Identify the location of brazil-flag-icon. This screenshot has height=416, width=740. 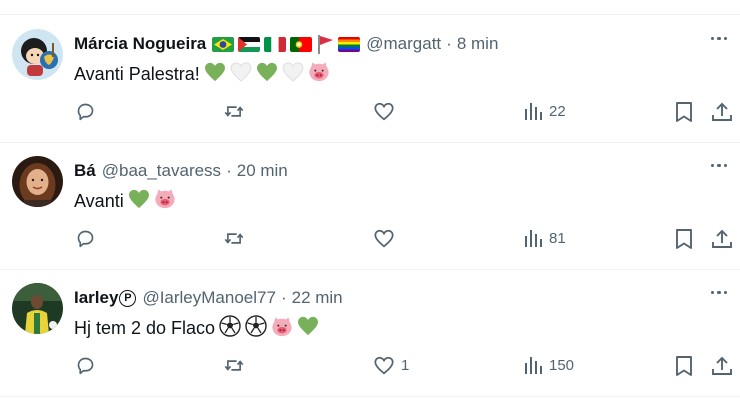
(223, 44).